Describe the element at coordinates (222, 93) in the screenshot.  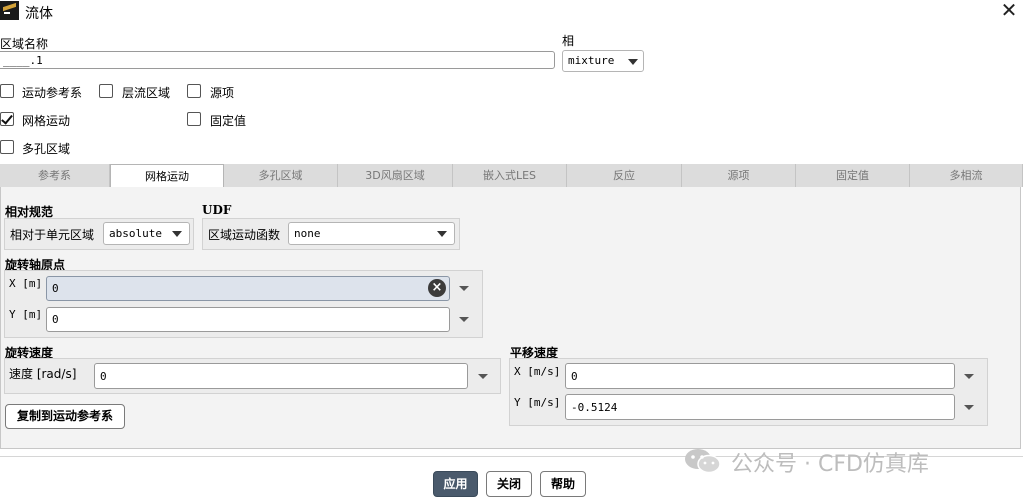
I see `source-terms-label: 源项` at that location.